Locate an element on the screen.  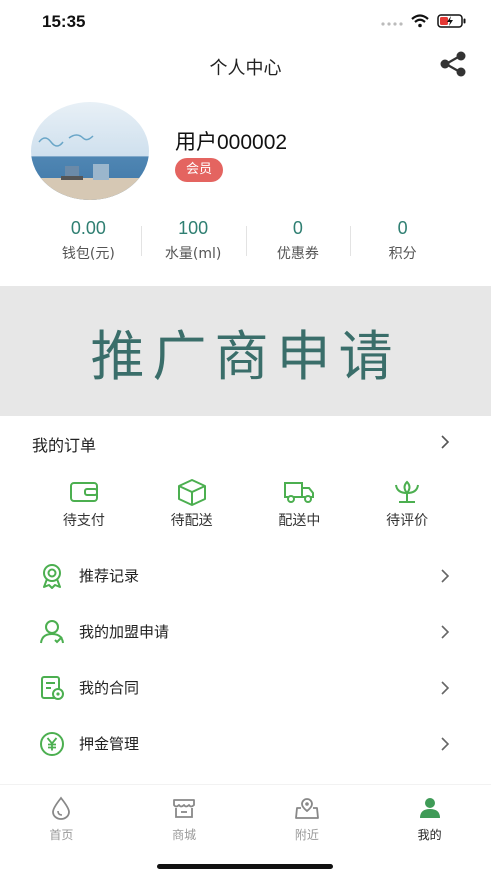
wifi-icon is located at coordinates (420, 22).